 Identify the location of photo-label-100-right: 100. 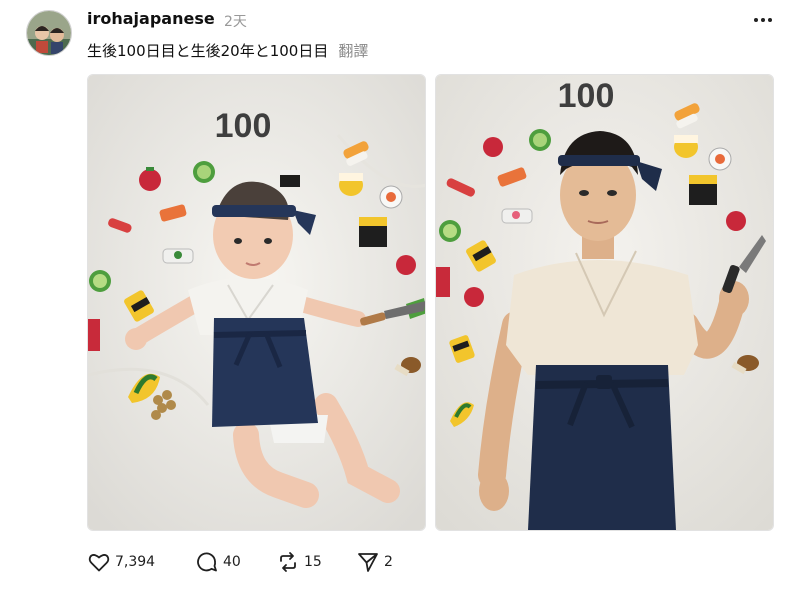
(586, 96).